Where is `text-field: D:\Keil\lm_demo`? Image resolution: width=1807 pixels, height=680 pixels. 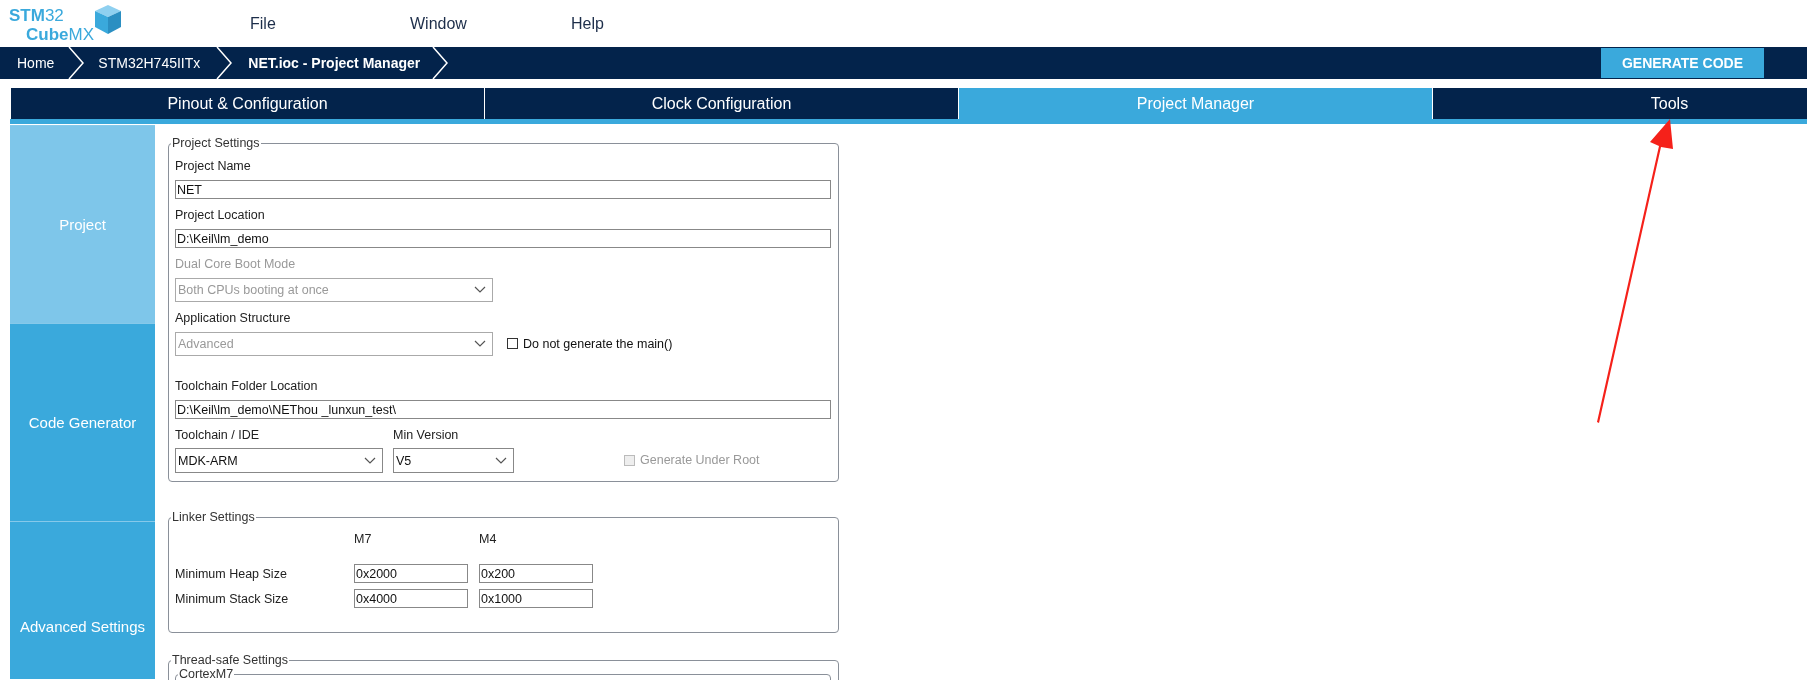 text-field: D:\Keil\lm_demo is located at coordinates (503, 238).